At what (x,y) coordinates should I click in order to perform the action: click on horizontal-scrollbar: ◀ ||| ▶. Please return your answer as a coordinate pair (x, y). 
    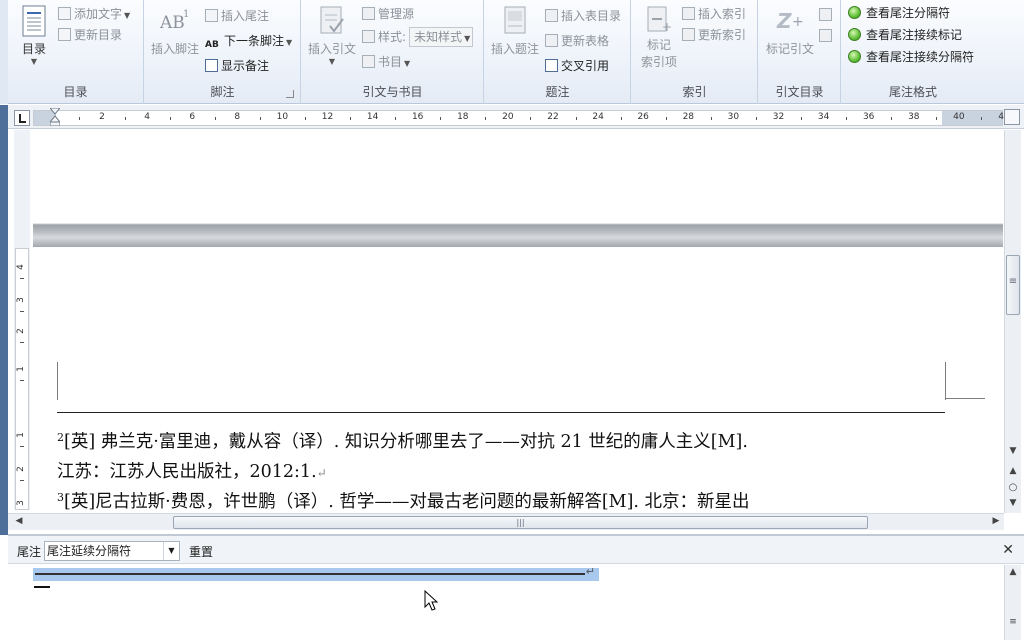
    Looking at the image, I should click on (506, 521).